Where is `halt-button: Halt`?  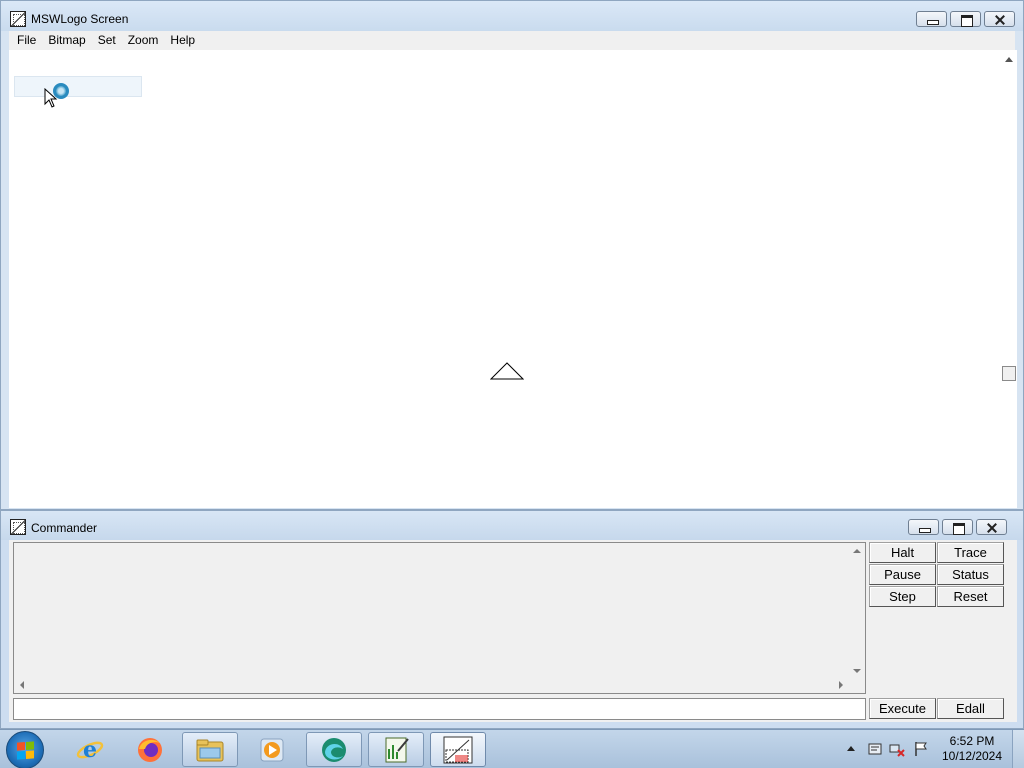 halt-button: Halt is located at coordinates (902, 552).